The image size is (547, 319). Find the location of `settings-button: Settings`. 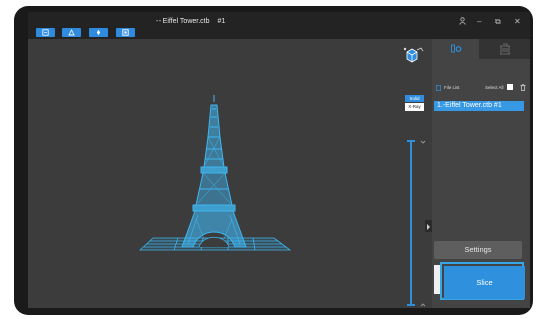

settings-button: Settings is located at coordinates (478, 250).